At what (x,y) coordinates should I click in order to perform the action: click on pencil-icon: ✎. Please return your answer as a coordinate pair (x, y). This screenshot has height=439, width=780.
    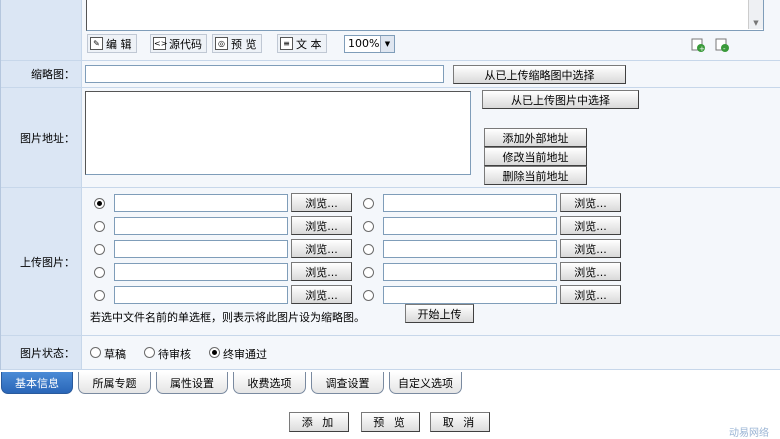
    Looking at the image, I should click on (96, 43).